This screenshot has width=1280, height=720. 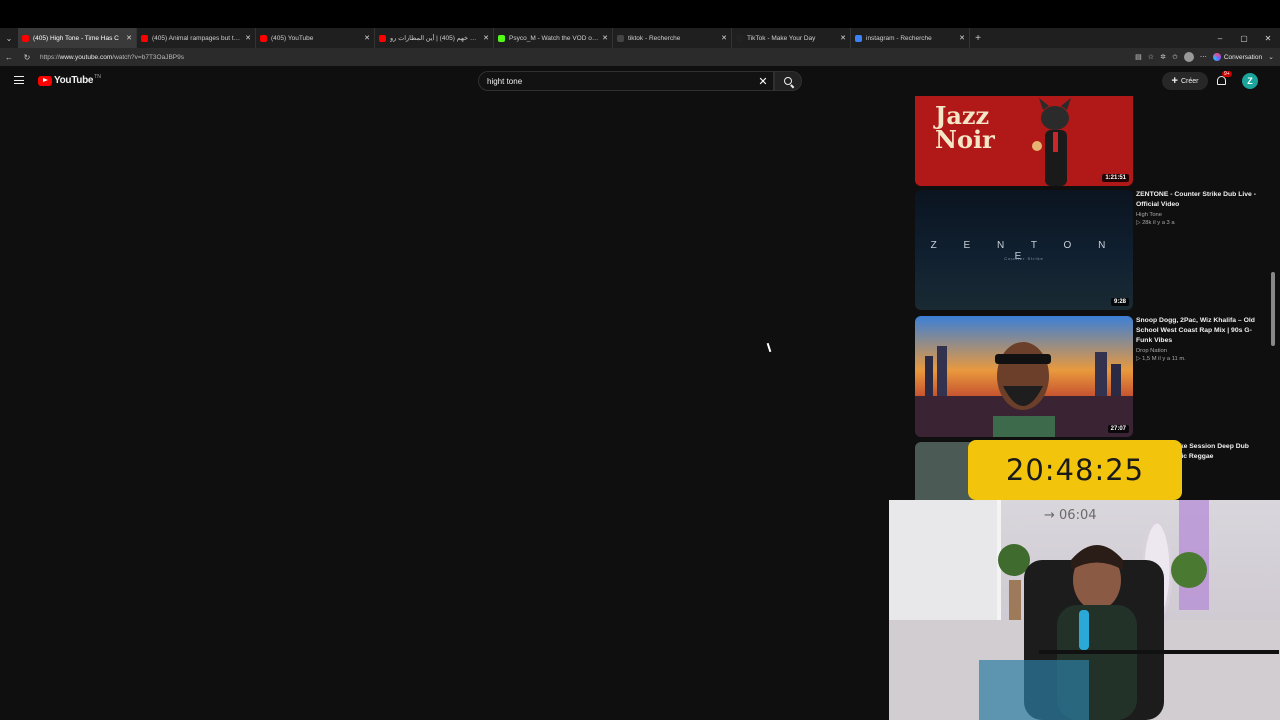 I want to click on search-button, so click(x=788, y=81).